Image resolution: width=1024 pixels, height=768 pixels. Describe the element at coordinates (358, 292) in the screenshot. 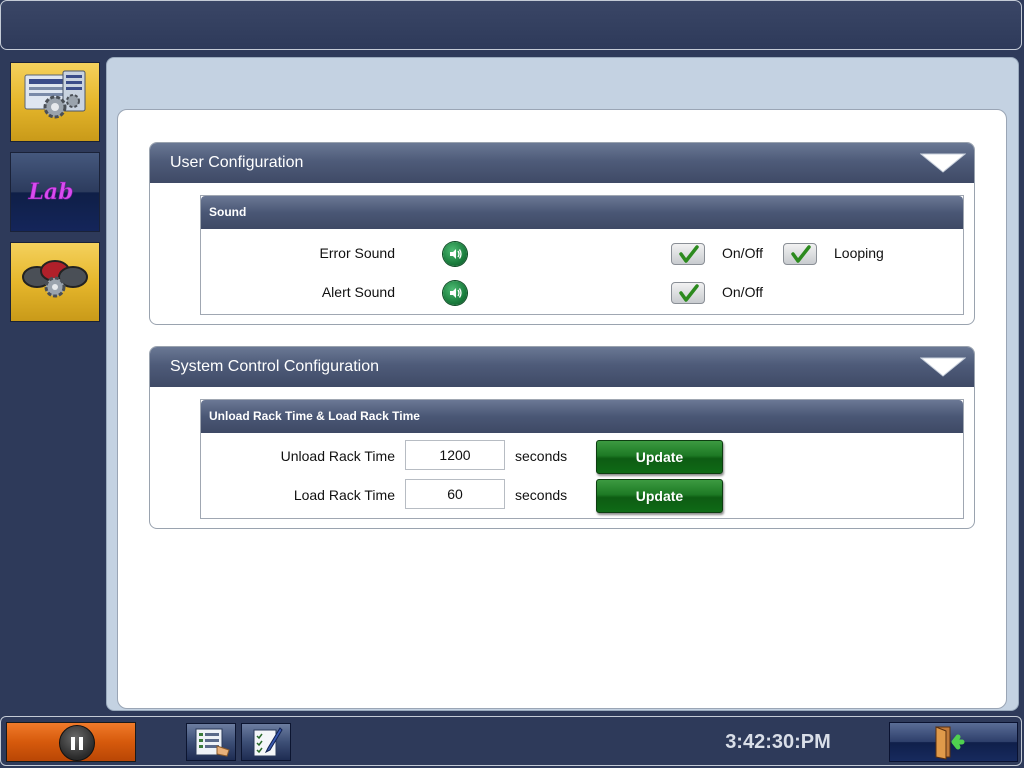

I see `alert-sound-label: Alert Sound` at that location.